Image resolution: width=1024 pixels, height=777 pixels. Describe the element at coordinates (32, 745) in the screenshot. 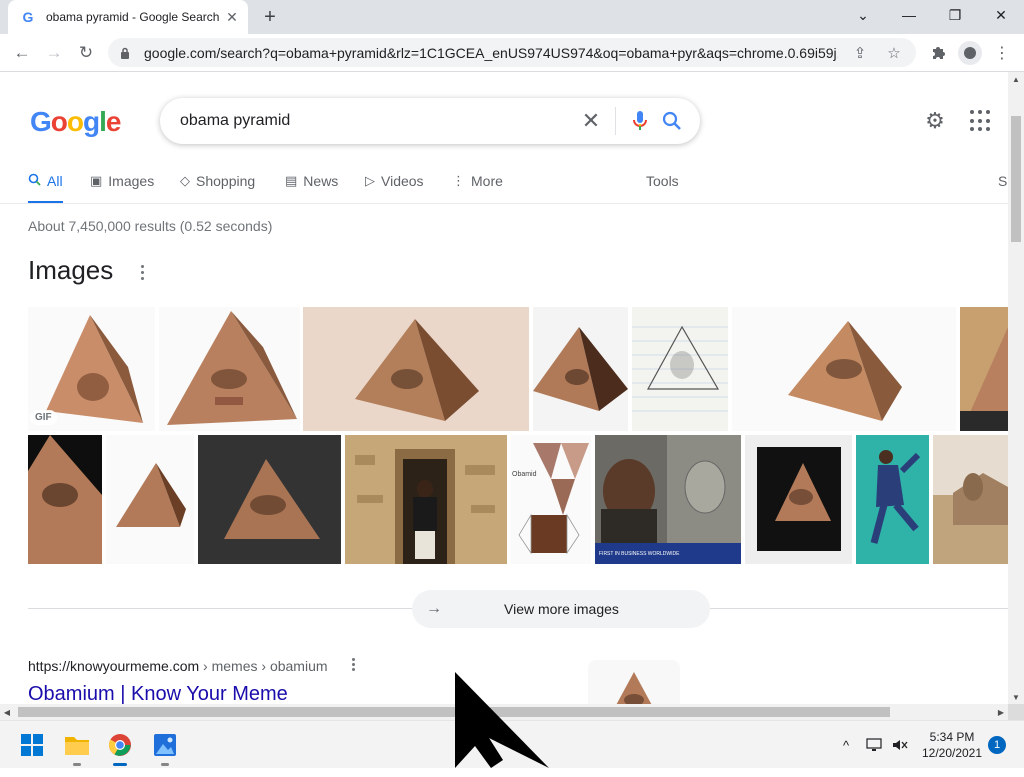

I see `start-windows-icon` at that location.